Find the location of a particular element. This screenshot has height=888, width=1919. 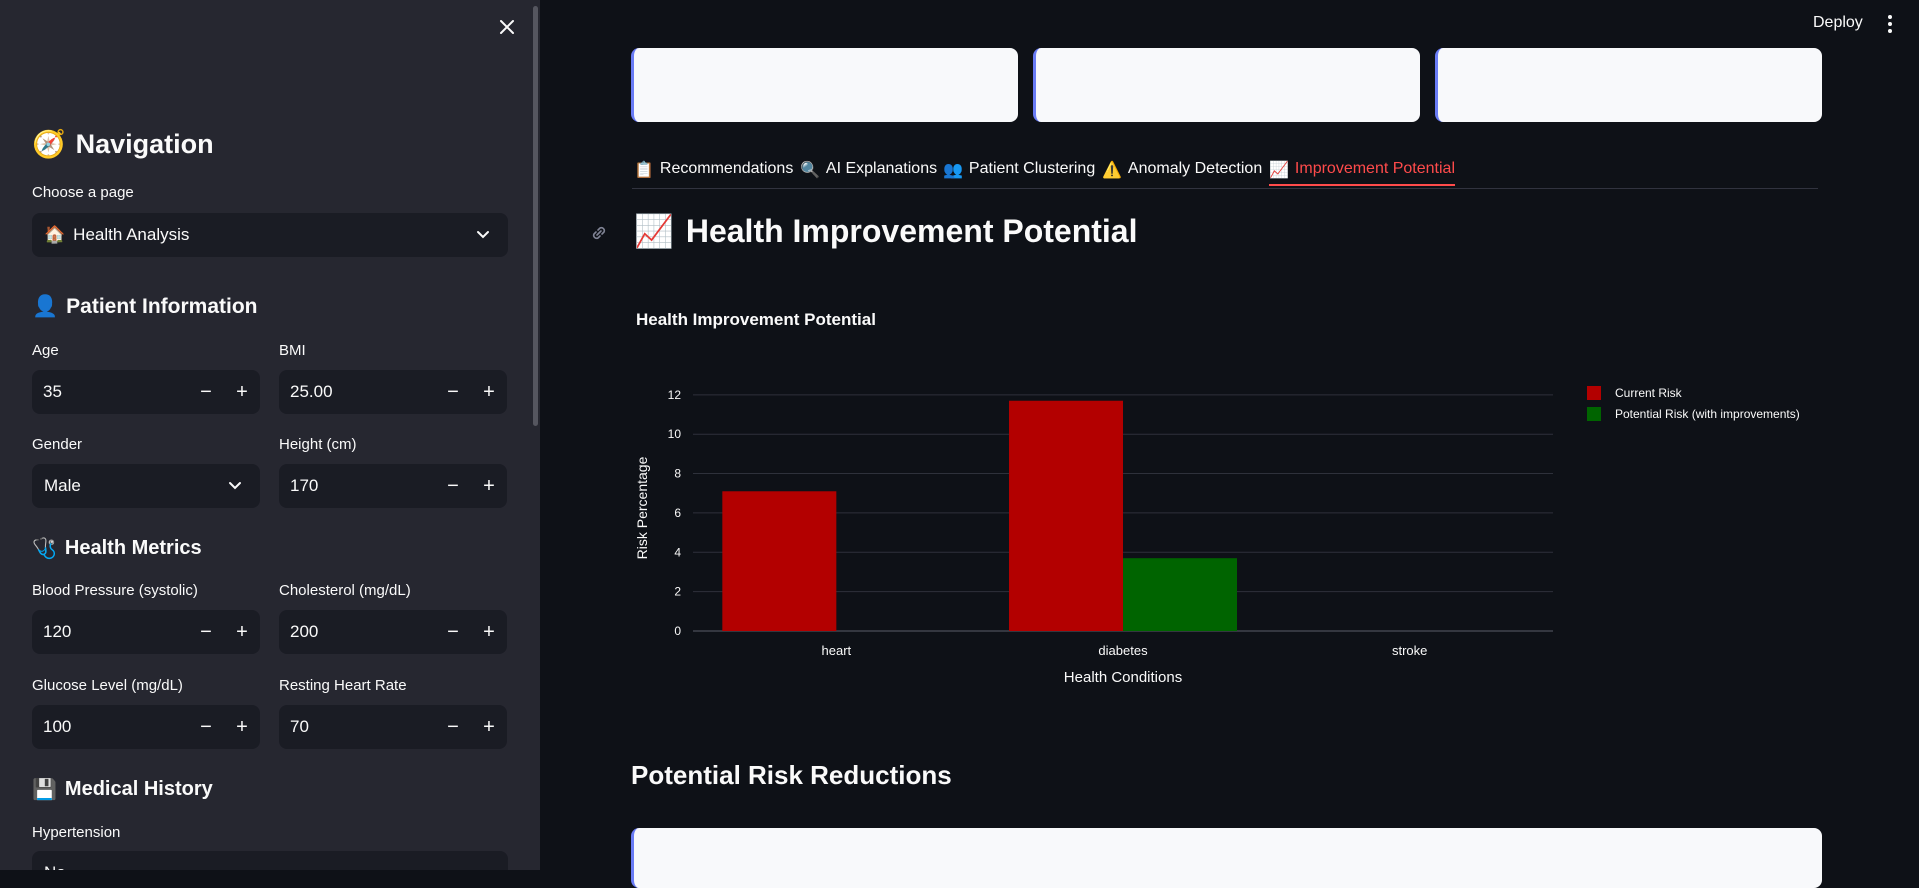

patient-information-heading: 👤 Patient Information is located at coordinates (145, 306).